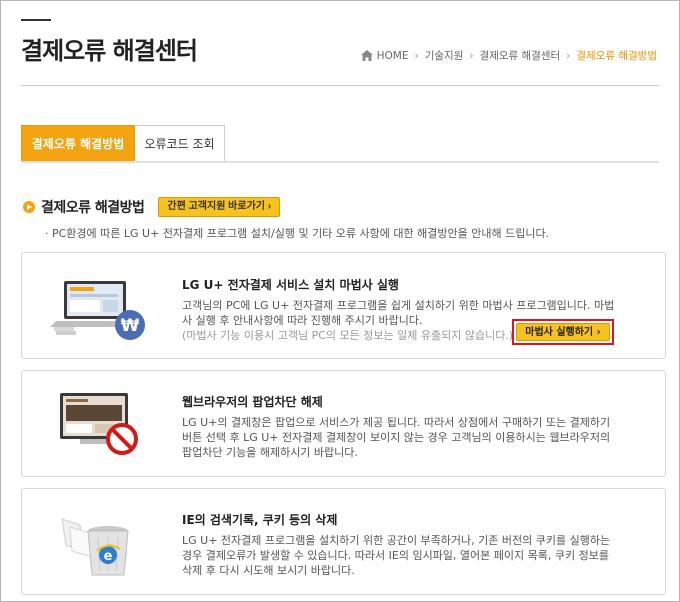 The image size is (680, 602). I want to click on breadcrumb-home: HOME, so click(393, 56).